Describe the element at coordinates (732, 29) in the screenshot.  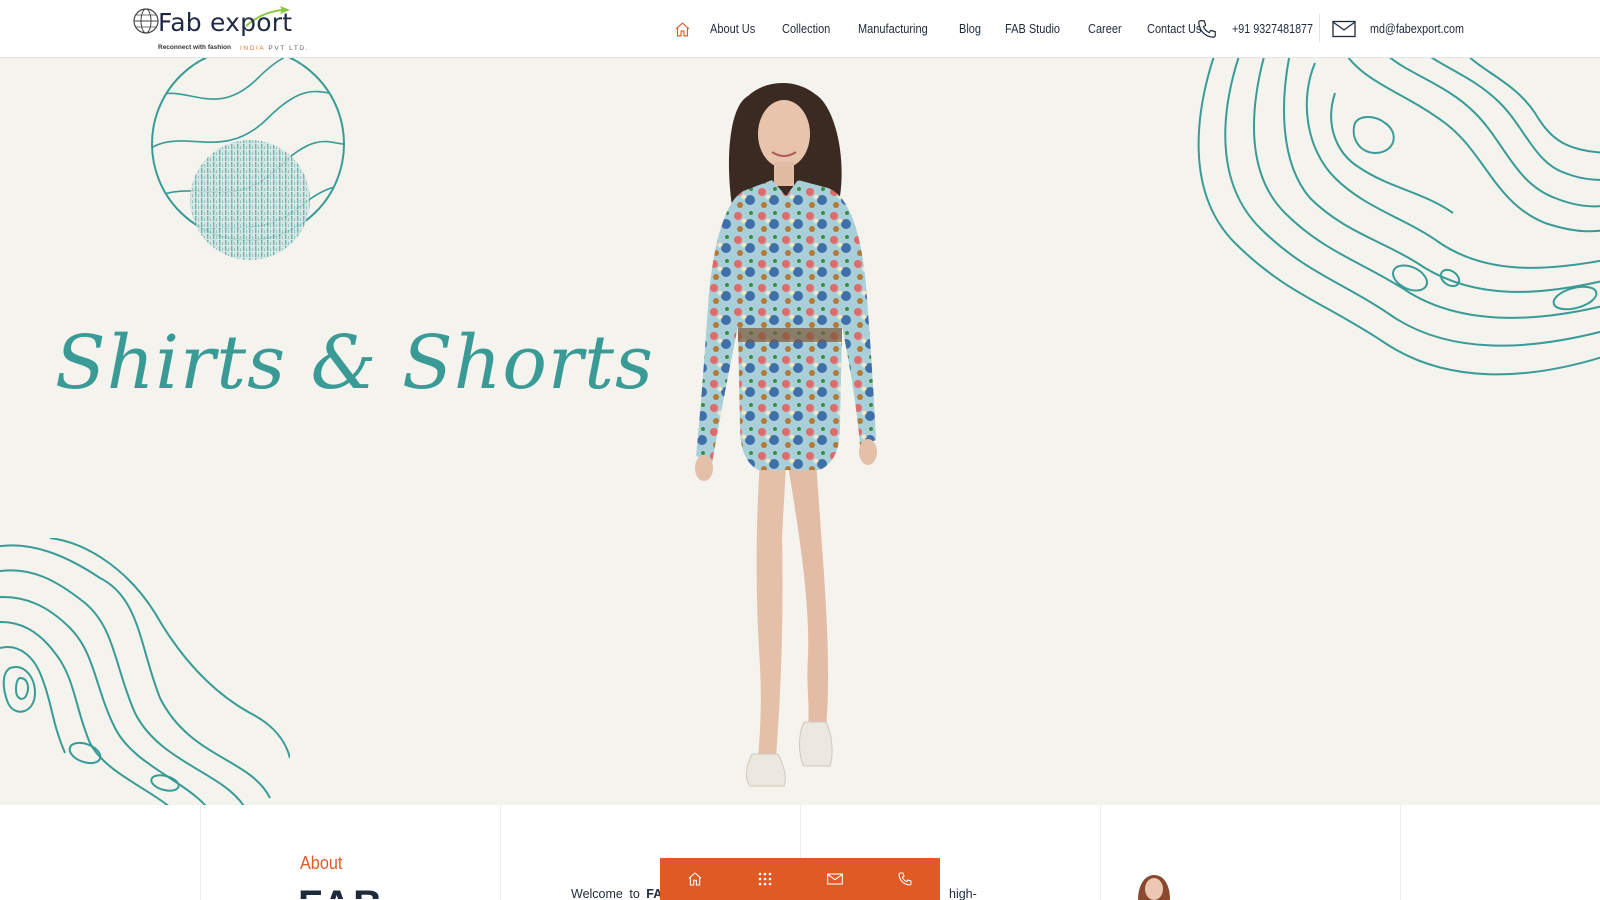
I see `nav-about-us: About Us` at that location.